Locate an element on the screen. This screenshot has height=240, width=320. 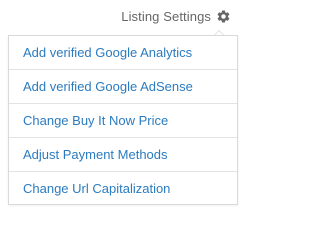
menu-item-change-url-capitalization: Change Url Capitalization is located at coordinates (123, 189).